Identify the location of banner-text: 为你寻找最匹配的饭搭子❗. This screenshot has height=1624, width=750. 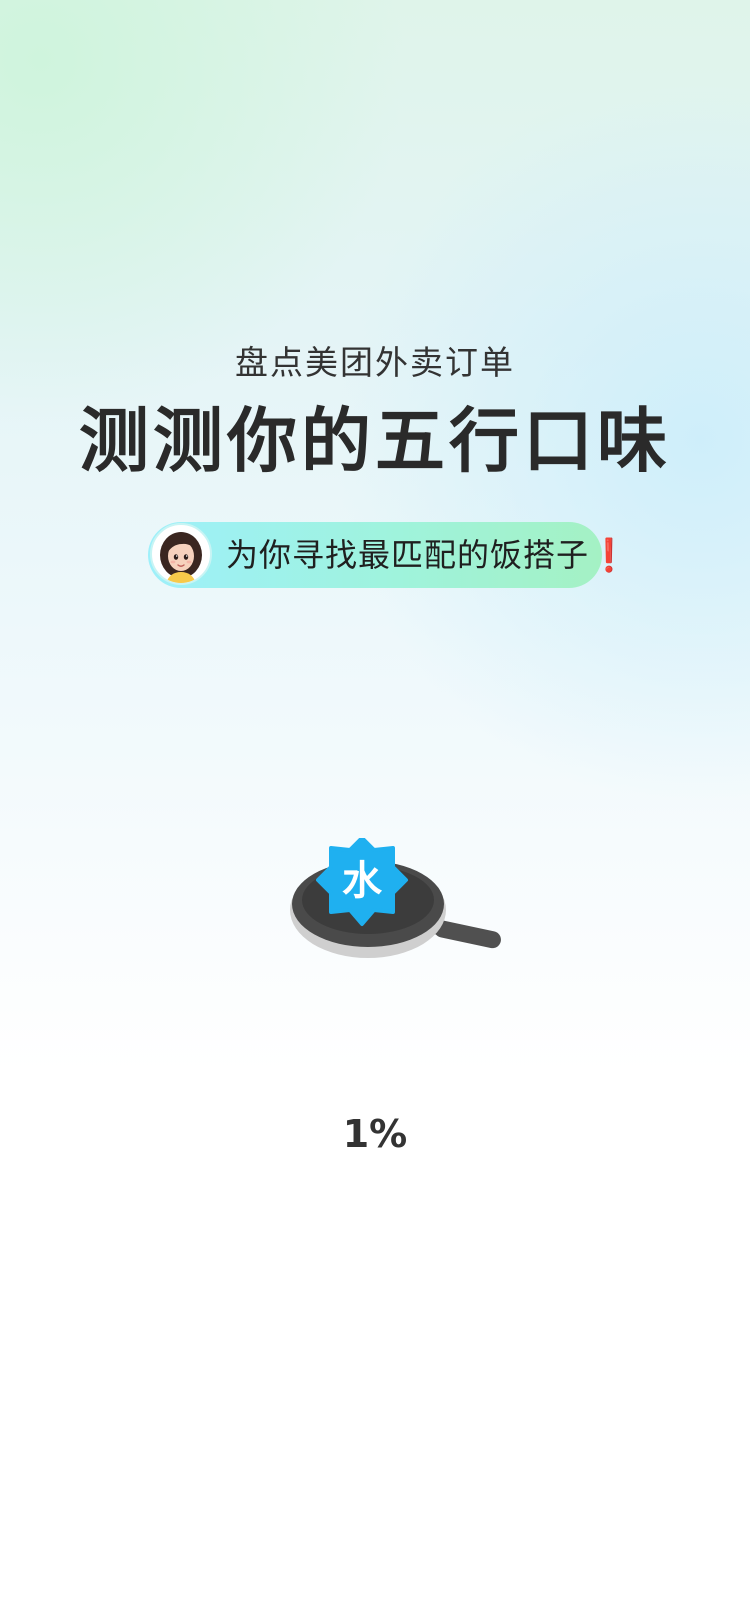
(428, 555).